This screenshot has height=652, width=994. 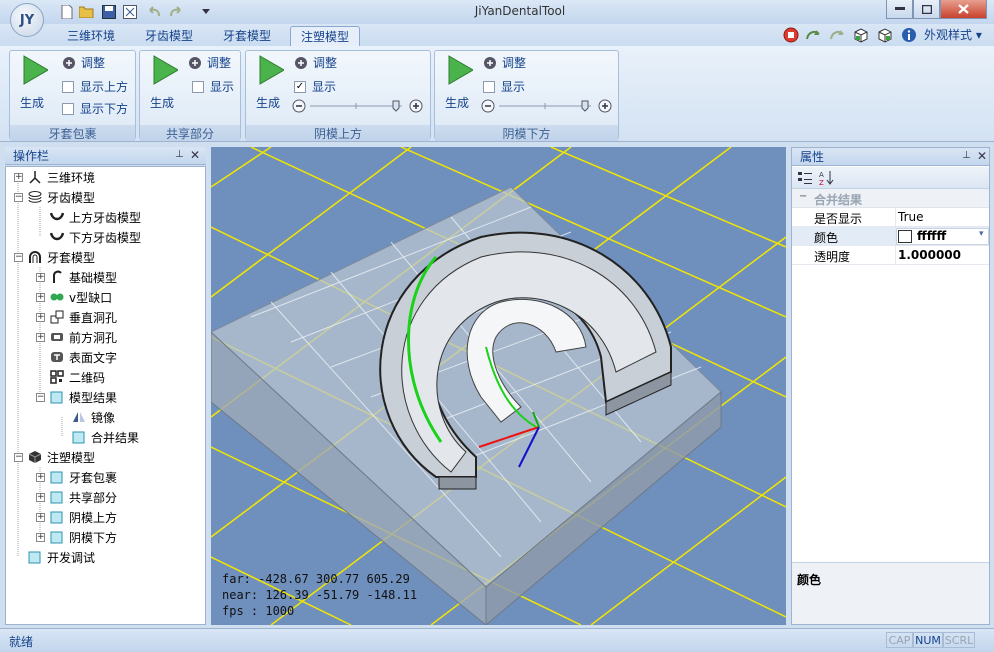 I want to click on tree-item-base-model: + 基础模型, so click(x=76, y=277).